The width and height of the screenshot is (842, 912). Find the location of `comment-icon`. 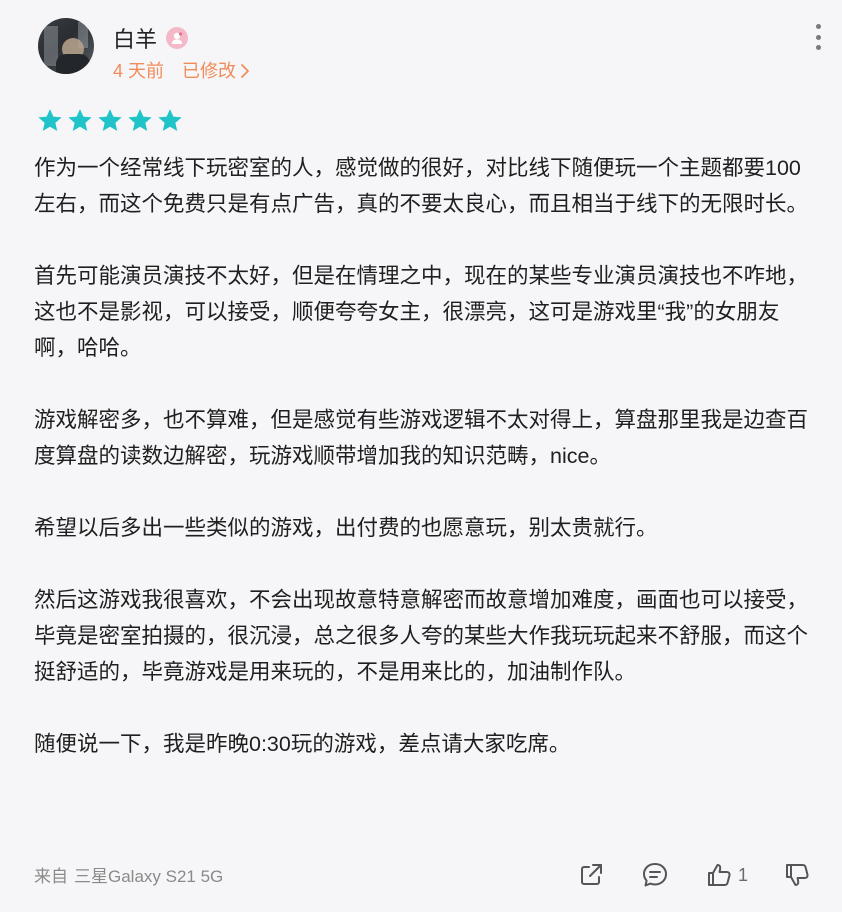

comment-icon is located at coordinates (654, 875).